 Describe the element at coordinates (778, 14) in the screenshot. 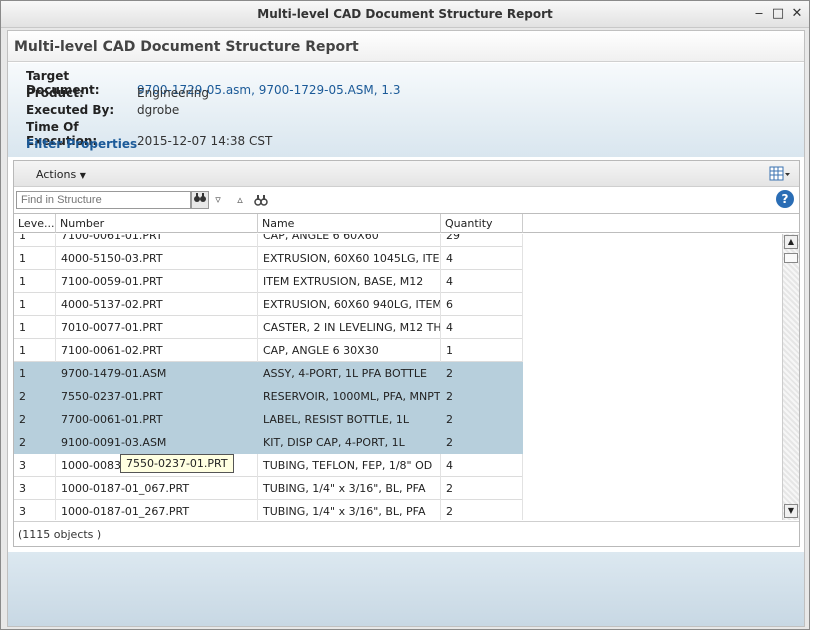

I see `maximize-icon: □` at that location.